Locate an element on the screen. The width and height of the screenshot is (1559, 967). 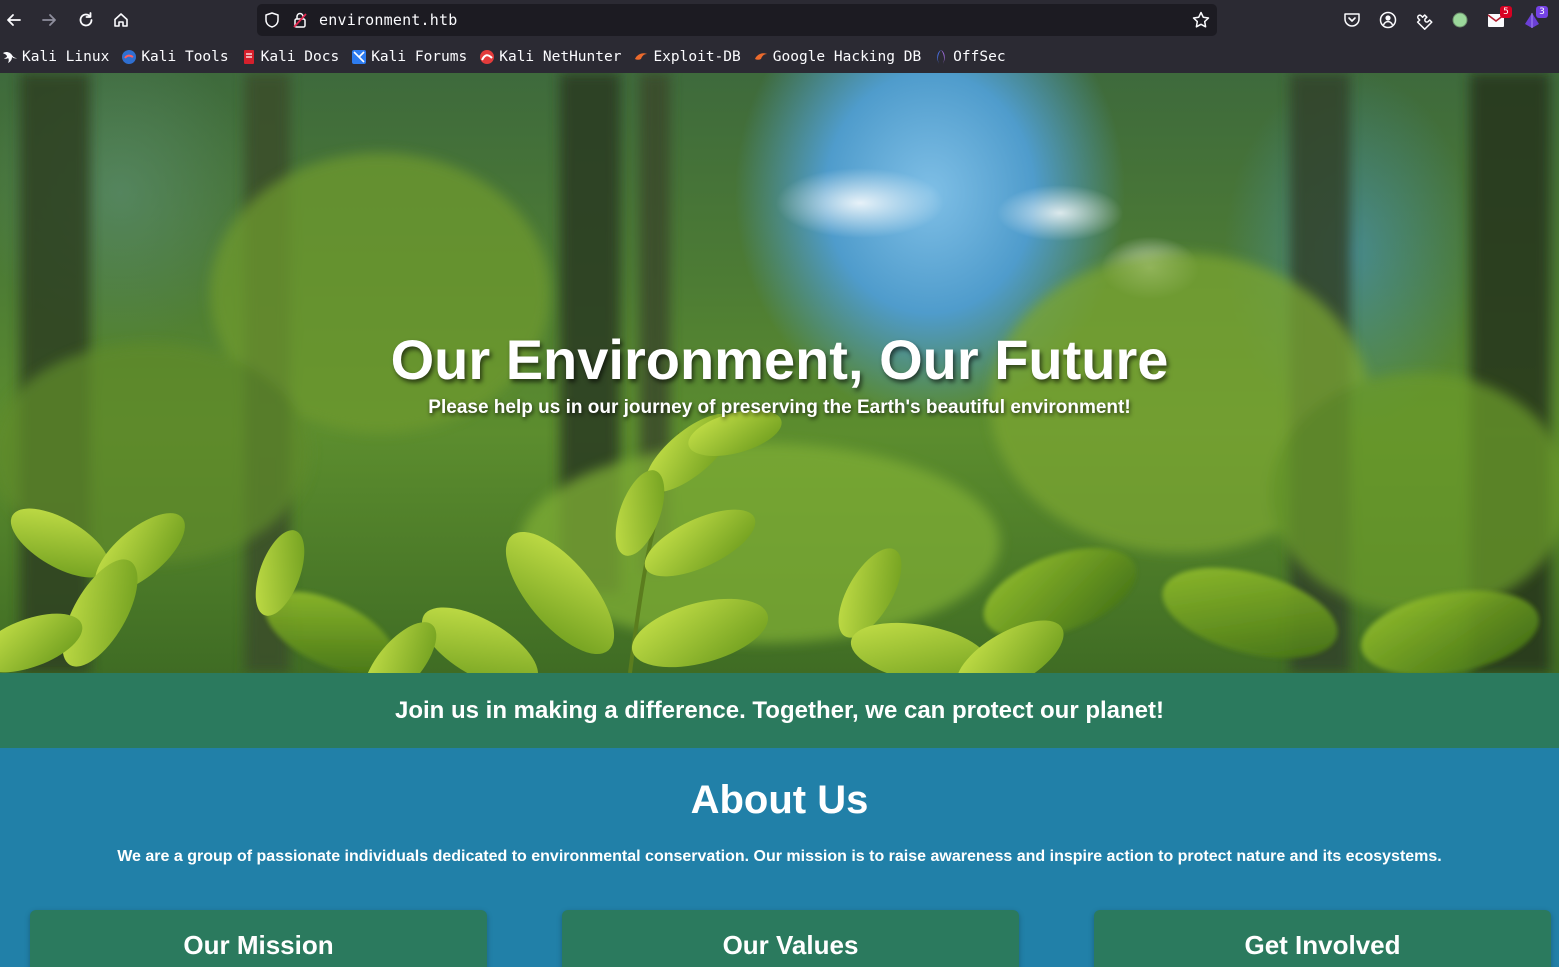
bookmark-offsec: OffSec is located at coordinates (969, 56).